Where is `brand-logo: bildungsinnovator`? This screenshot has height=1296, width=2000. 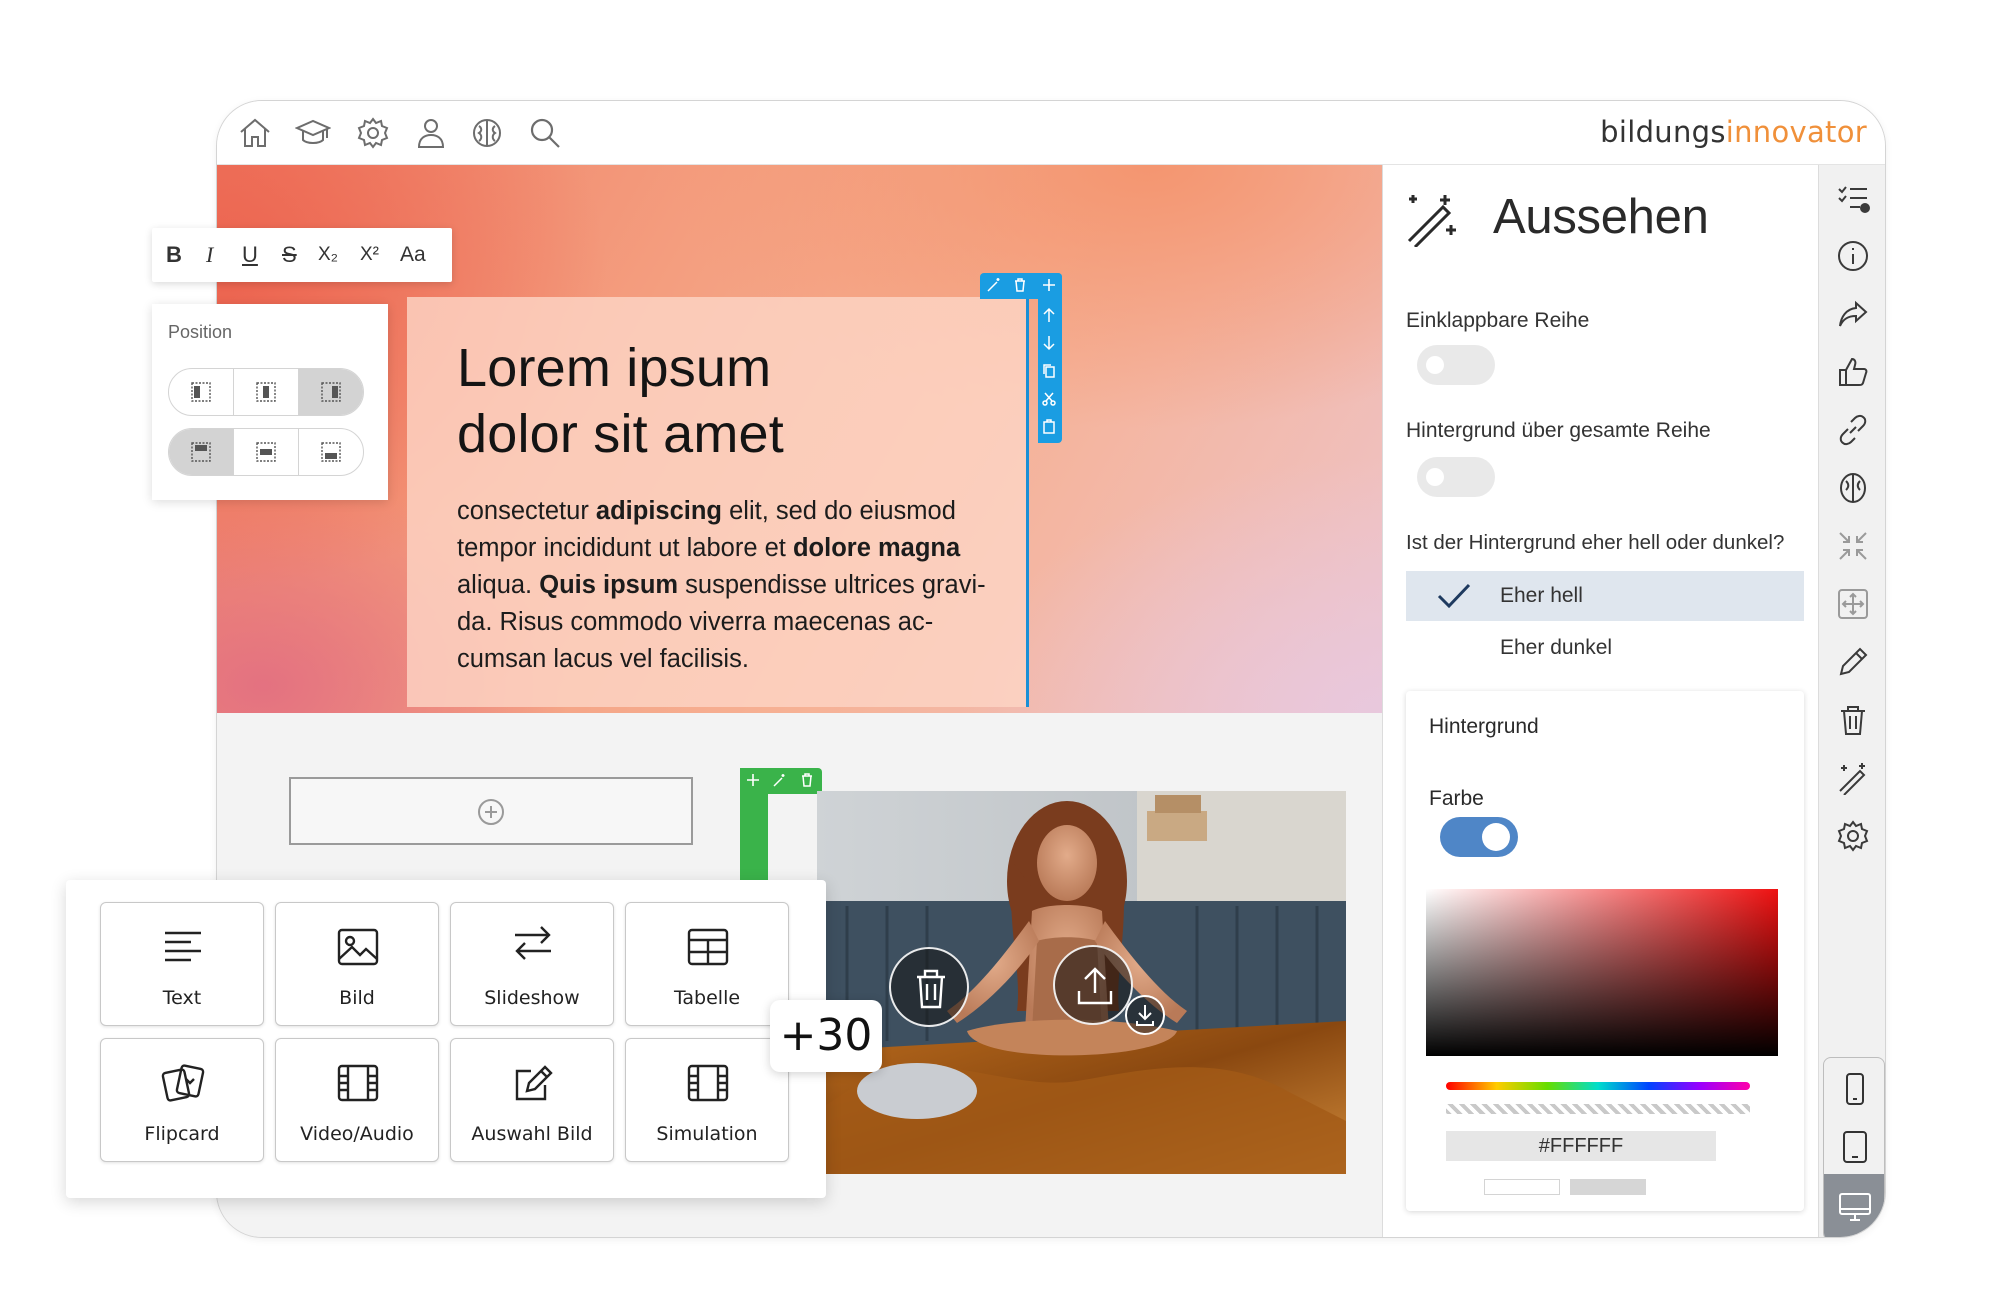 brand-logo: bildungsinnovator is located at coordinates (1733, 132).